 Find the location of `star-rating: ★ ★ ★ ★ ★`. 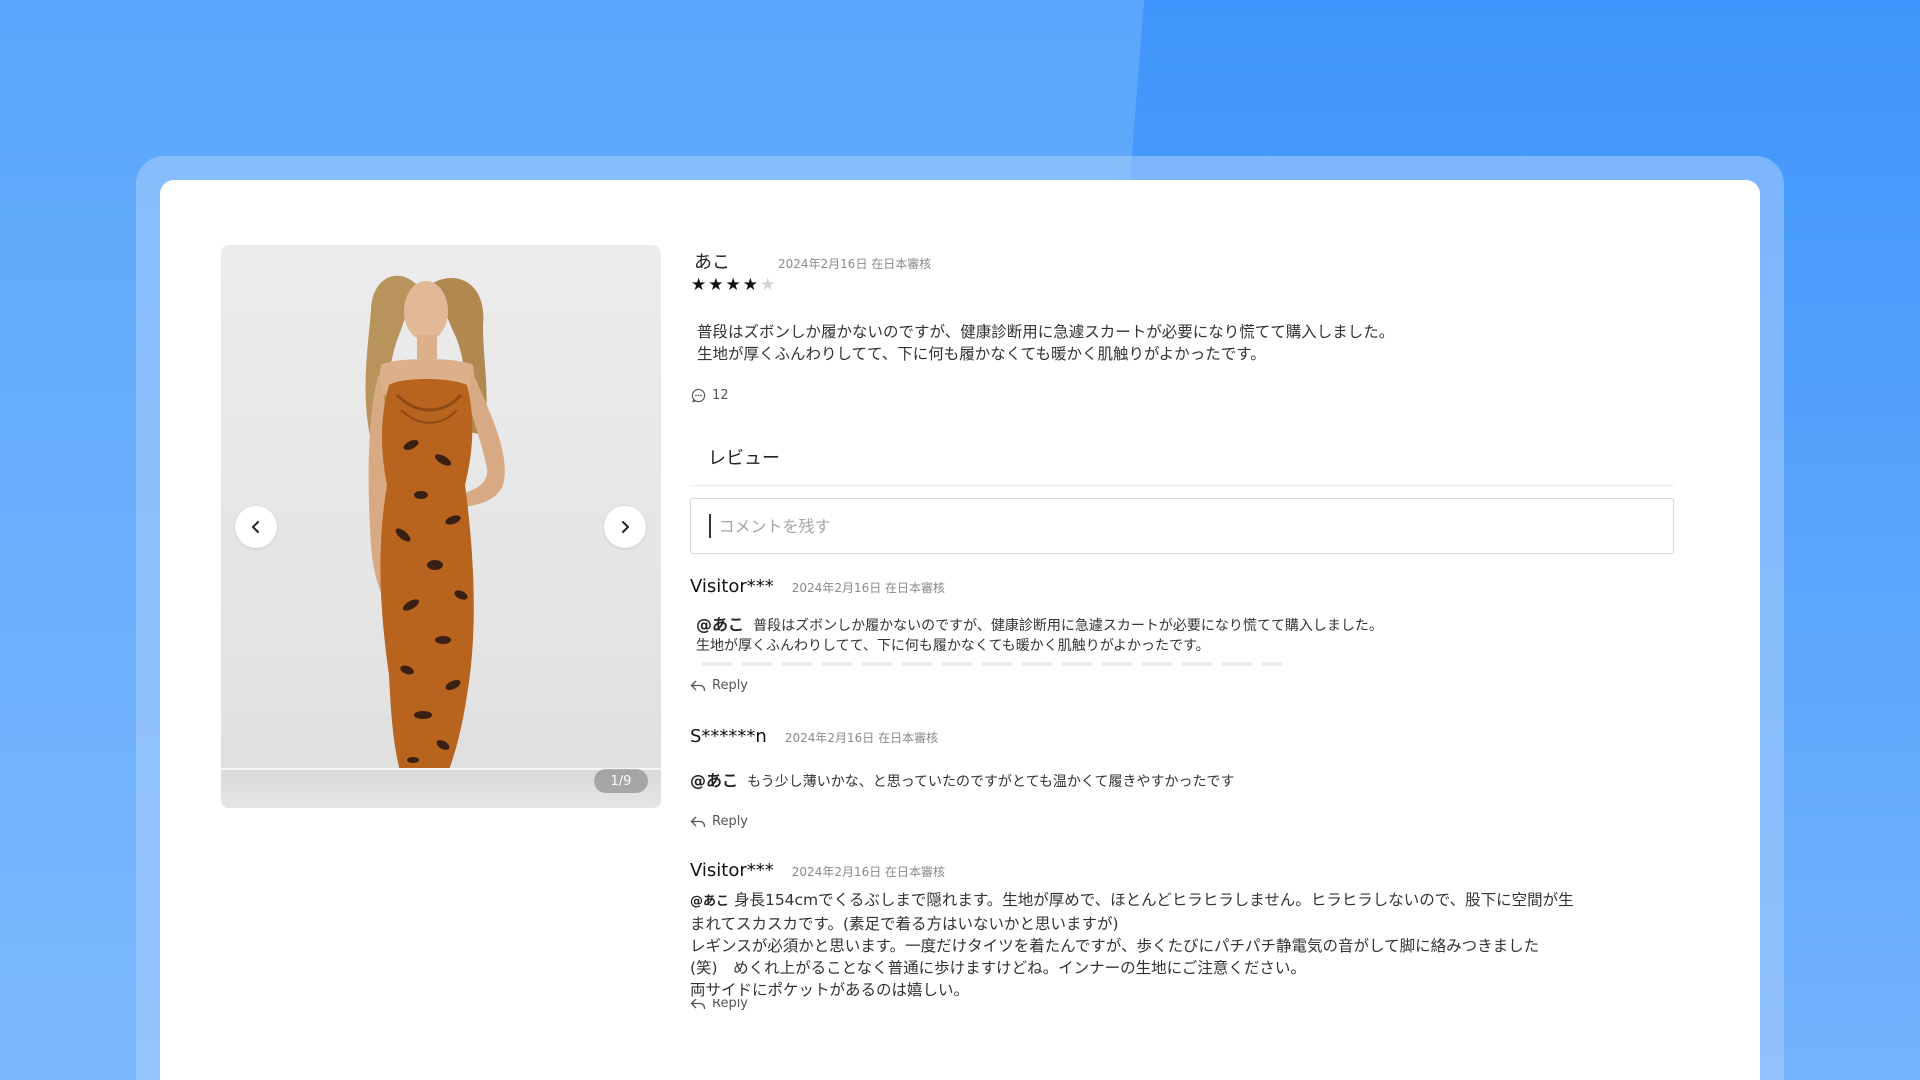

star-rating: ★ ★ ★ ★ ★ is located at coordinates (733, 285).